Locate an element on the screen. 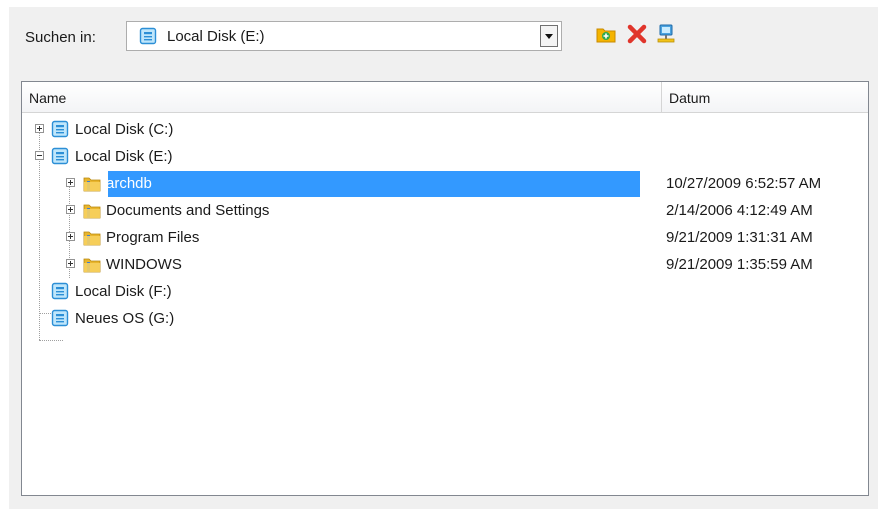  tree-row: Local Disk (F:) is located at coordinates (445, 292).